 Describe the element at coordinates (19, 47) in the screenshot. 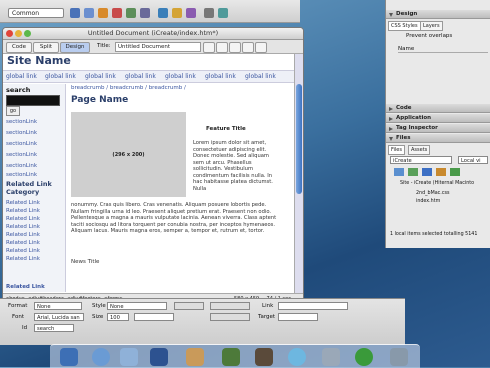

I see `code-view-button: Code` at that location.